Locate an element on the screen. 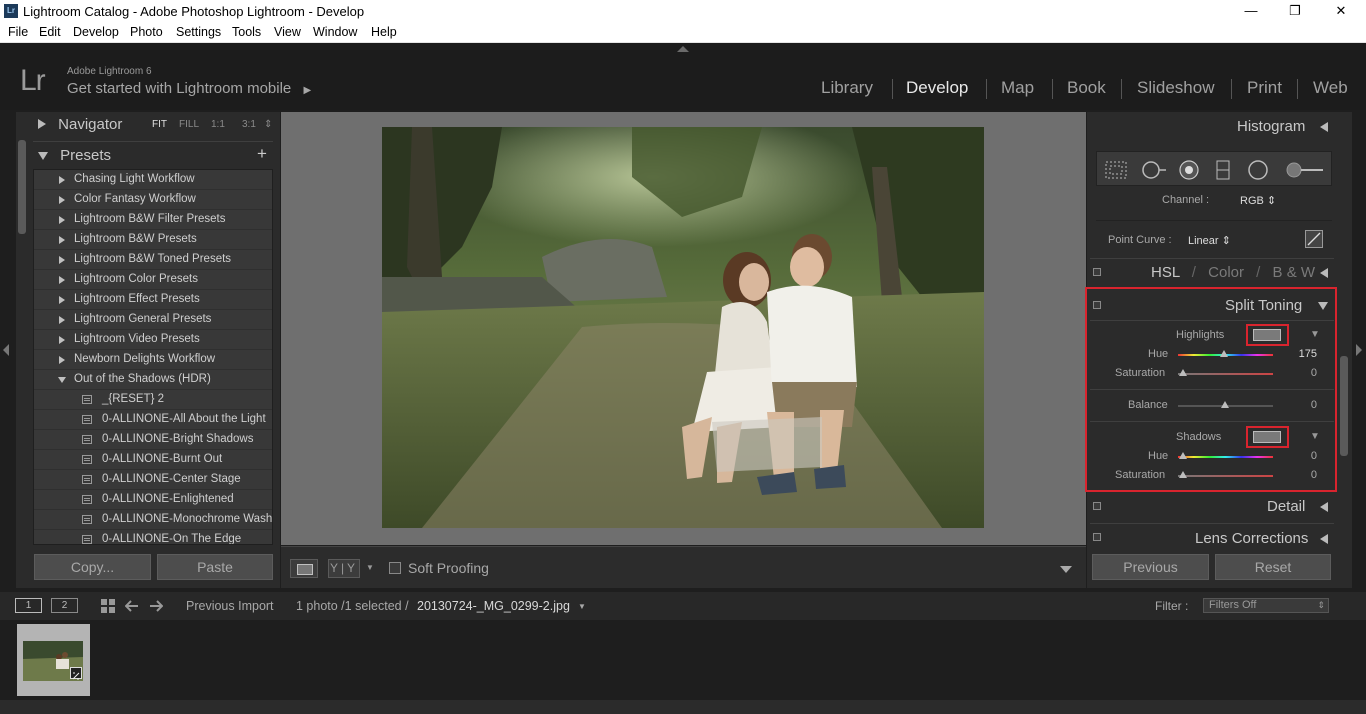 The image size is (1366, 714). point-curve-select: Linear ⇕ is located at coordinates (1209, 240).